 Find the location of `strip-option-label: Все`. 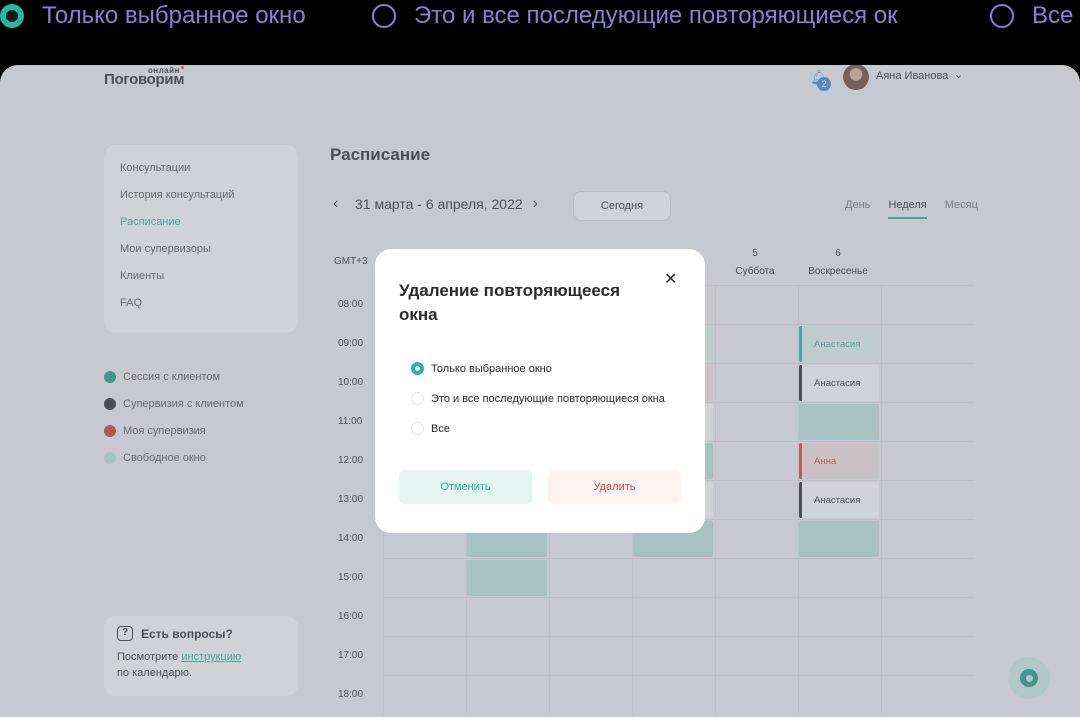

strip-option-label: Все is located at coordinates (1053, 15).